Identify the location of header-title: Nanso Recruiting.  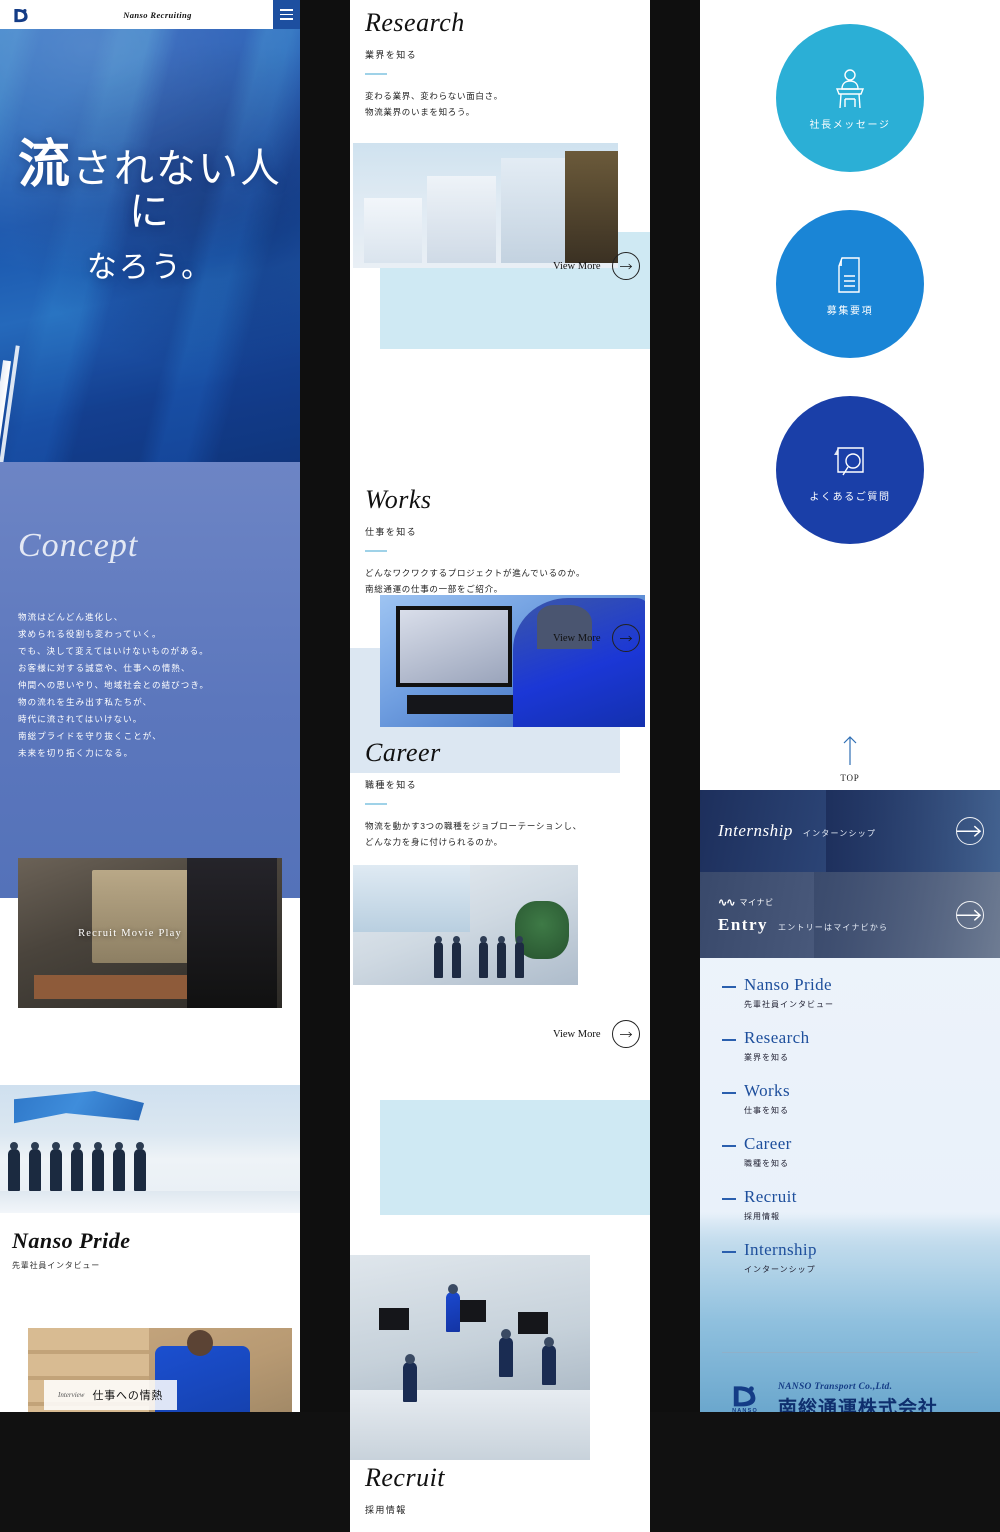
(157, 14).